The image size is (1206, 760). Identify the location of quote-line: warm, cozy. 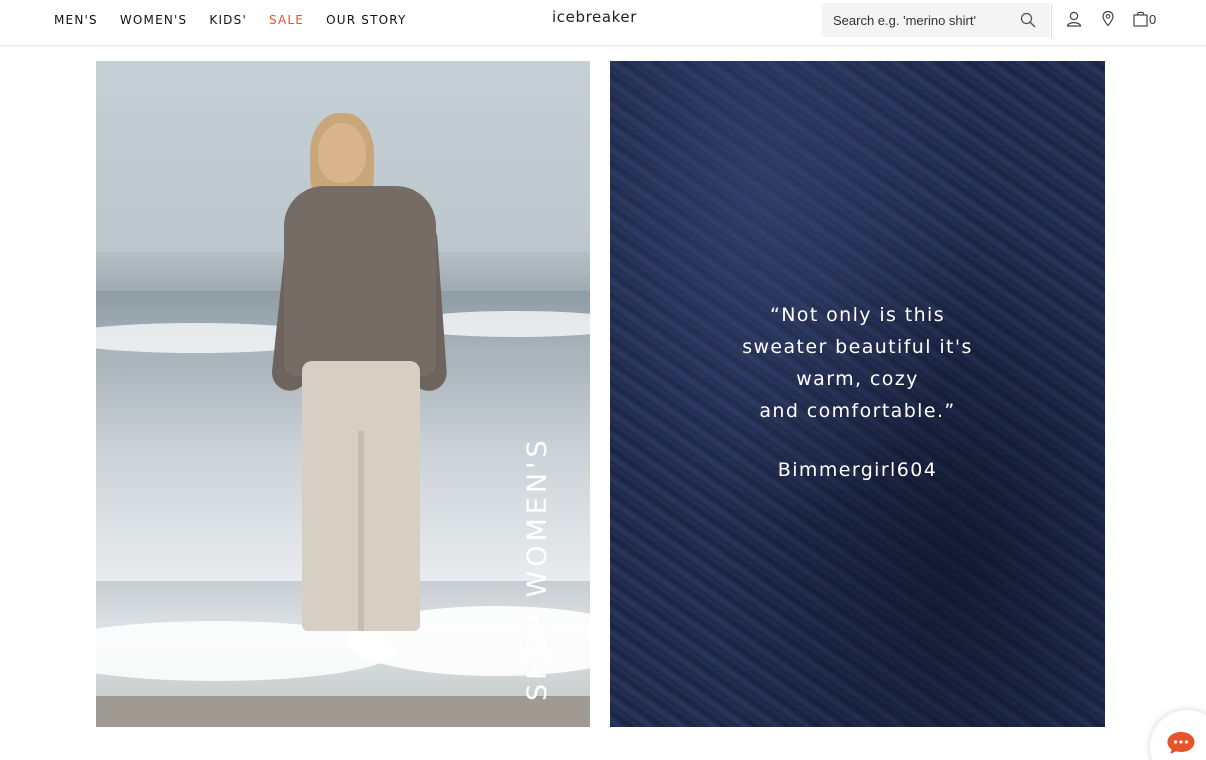
(857, 379).